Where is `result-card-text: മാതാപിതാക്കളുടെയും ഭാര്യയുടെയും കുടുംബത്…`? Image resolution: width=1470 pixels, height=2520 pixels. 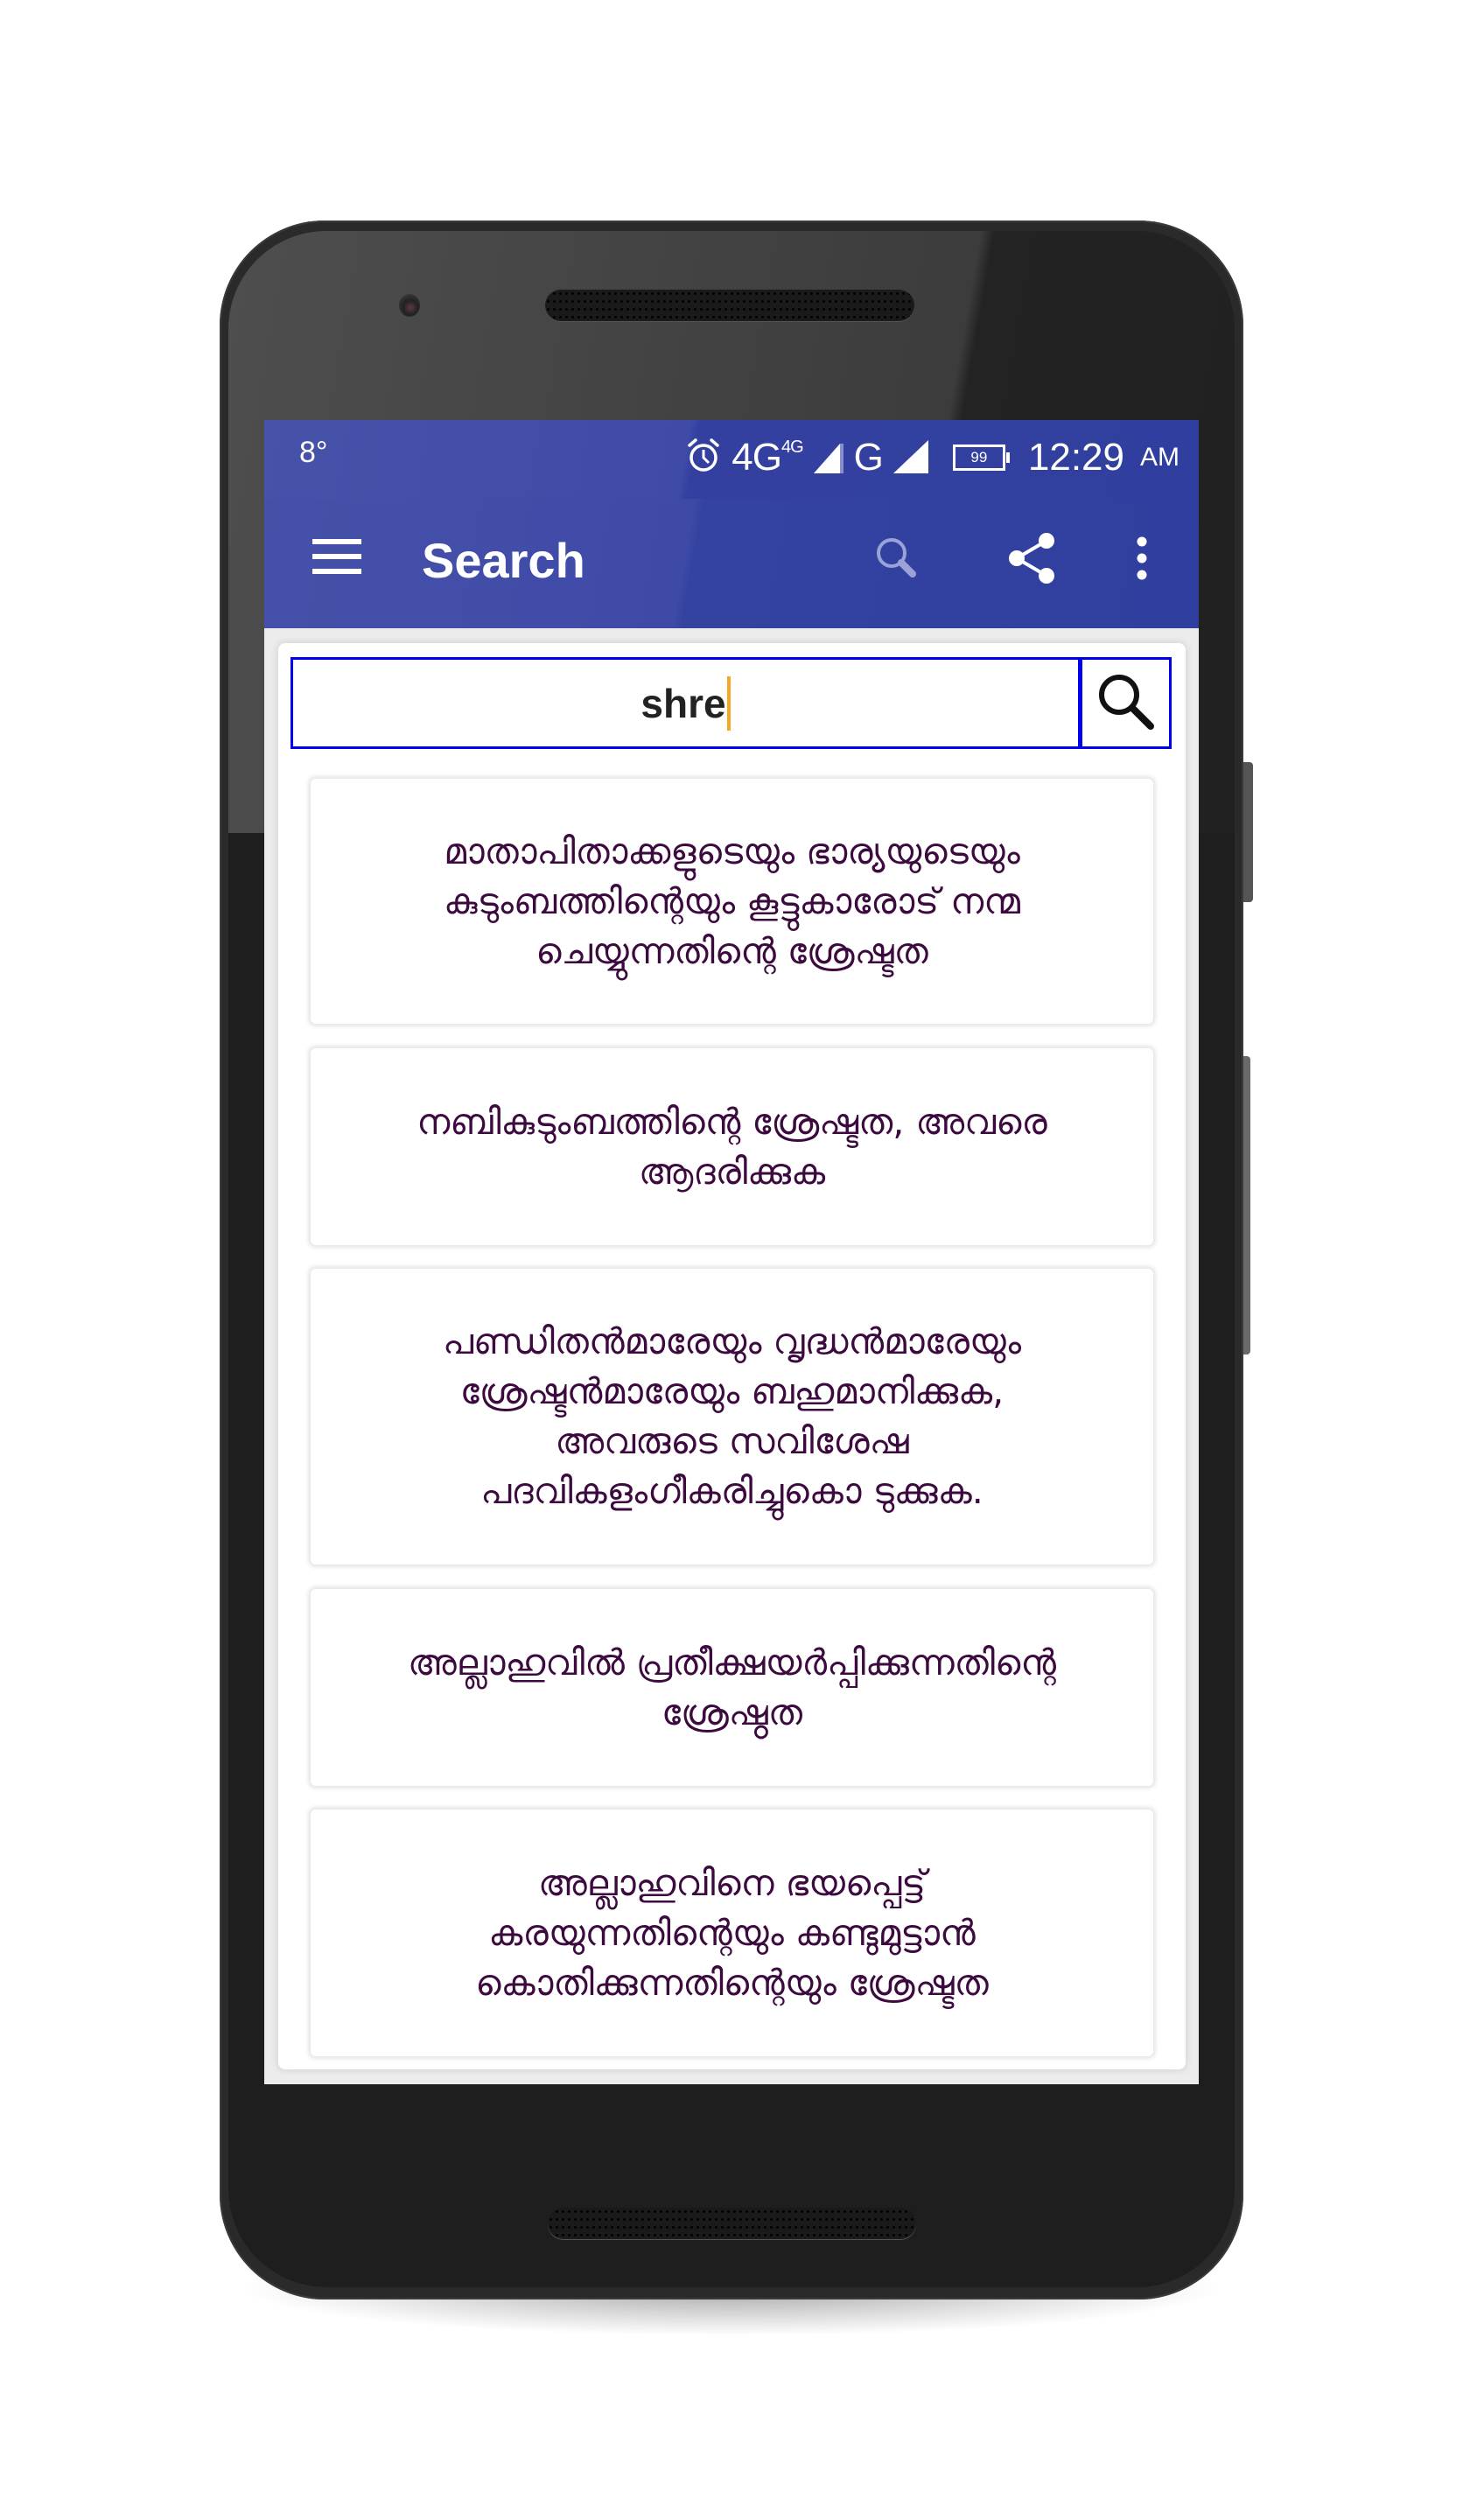 result-card-text: മാതാപിതാക്കളുടെയും ഭാര്യയുടെയും കുടുംബത്… is located at coordinates (732, 901).